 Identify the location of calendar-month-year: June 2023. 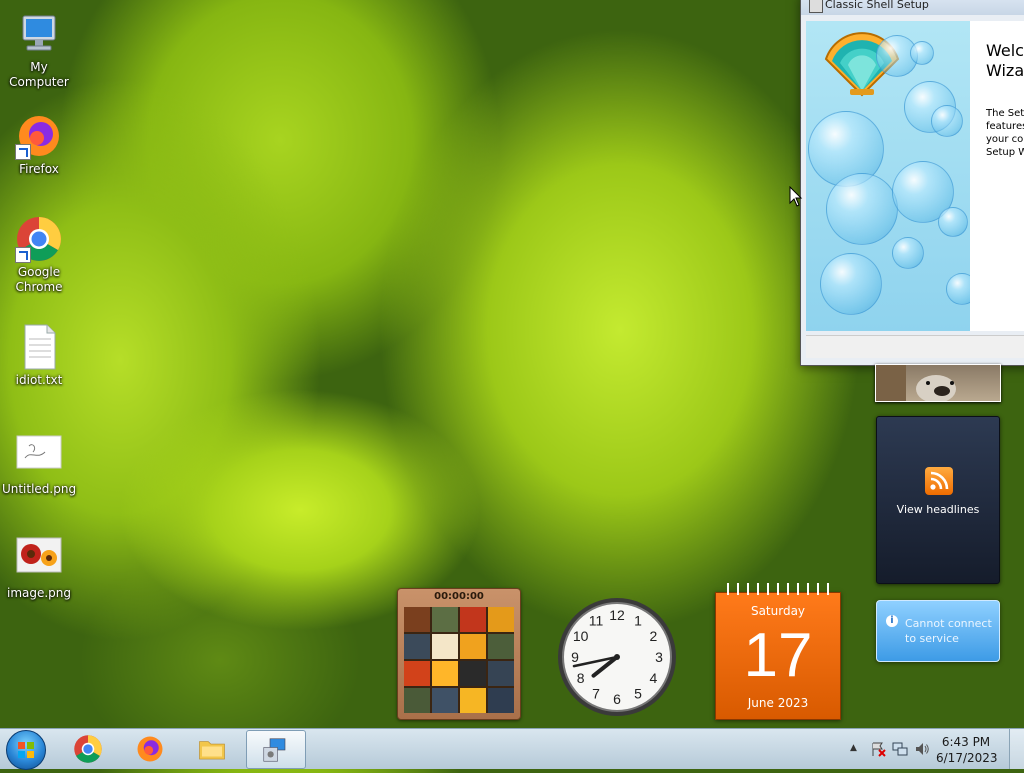
(778, 703).